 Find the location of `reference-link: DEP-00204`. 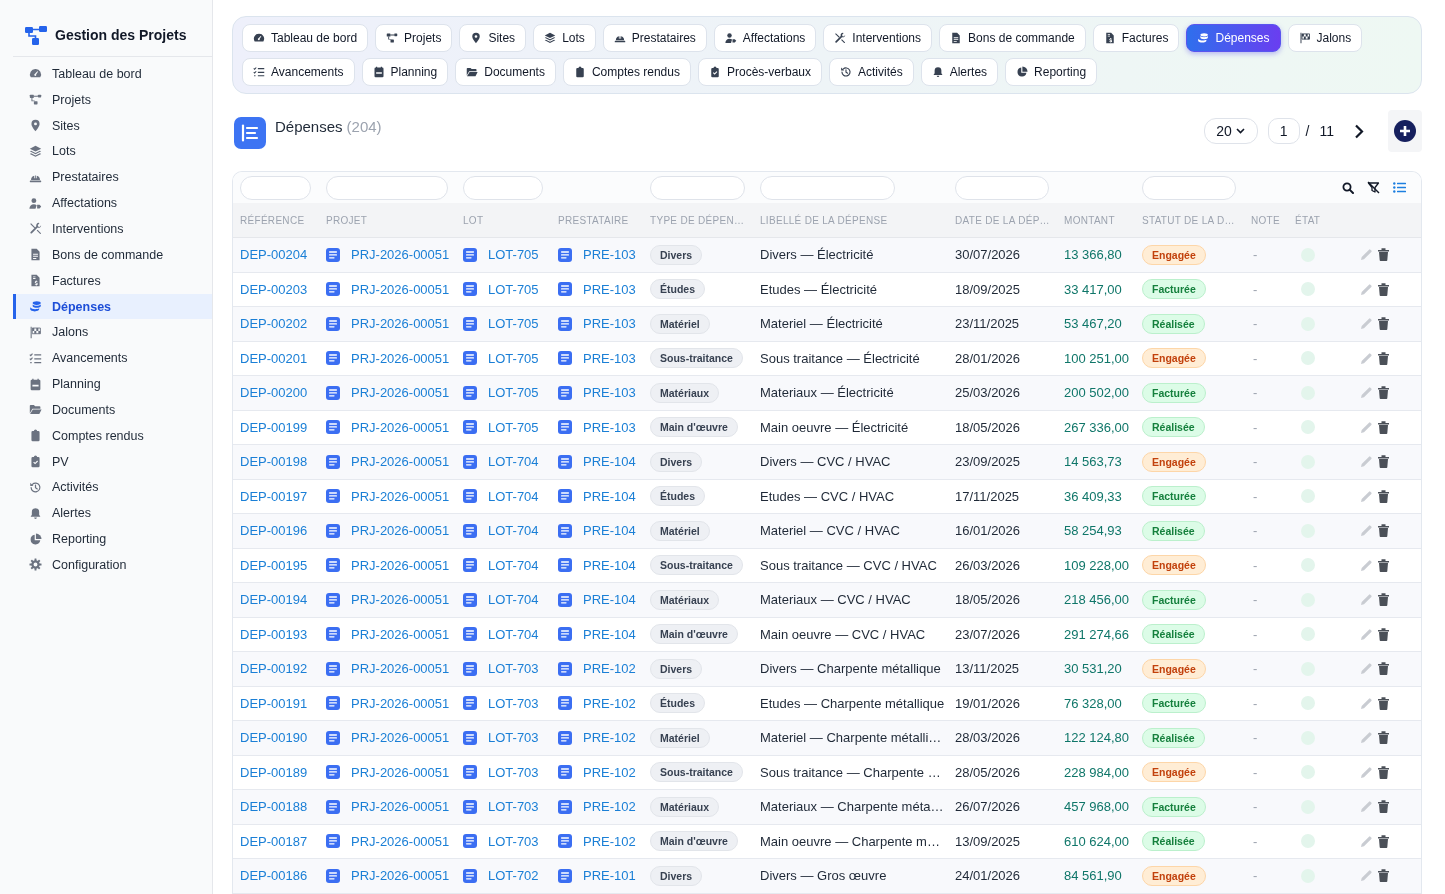

reference-link: DEP-00204 is located at coordinates (274, 255).